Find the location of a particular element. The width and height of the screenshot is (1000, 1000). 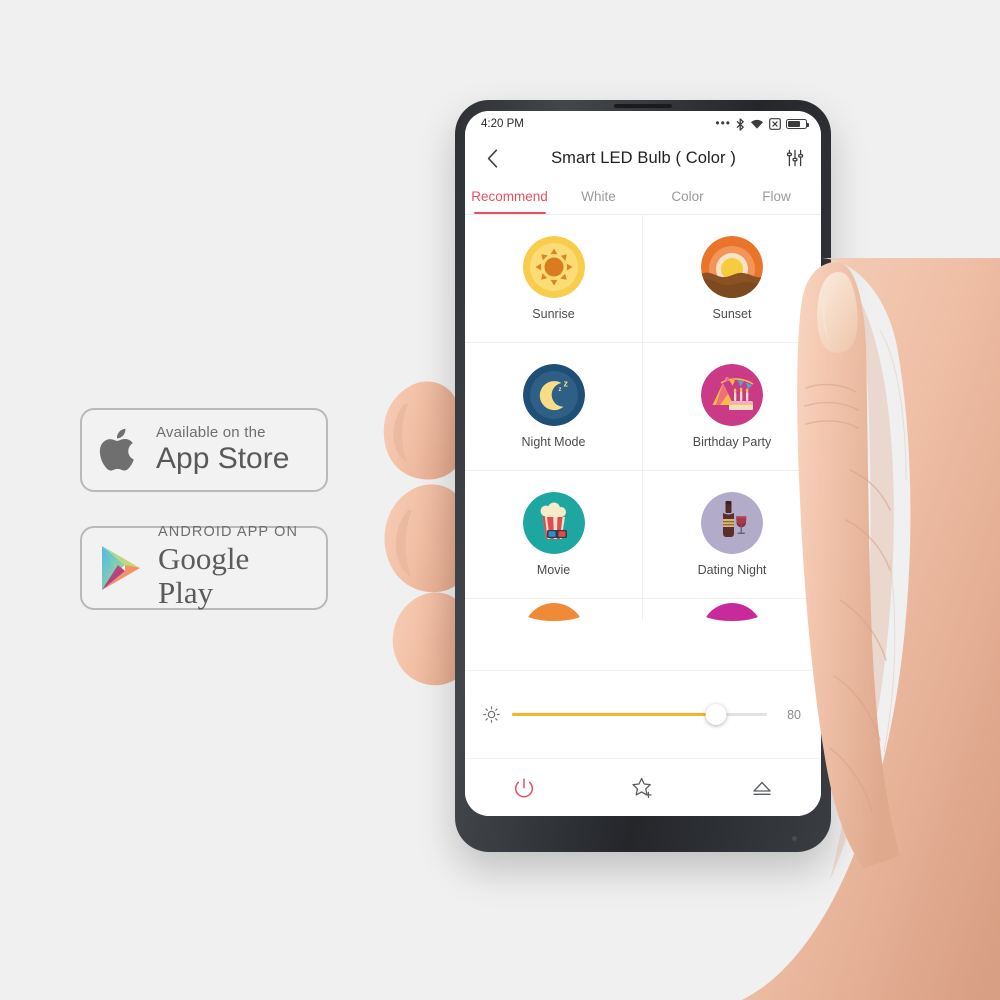

star-add-icon is located at coordinates (642, 787).